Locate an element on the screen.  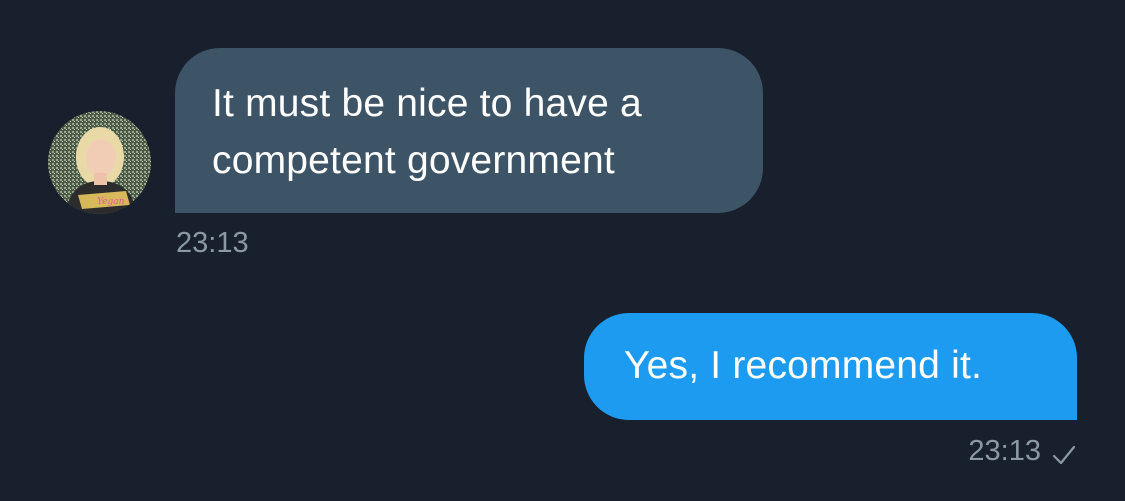
sender-avatar: Yegan is located at coordinates (99, 162).